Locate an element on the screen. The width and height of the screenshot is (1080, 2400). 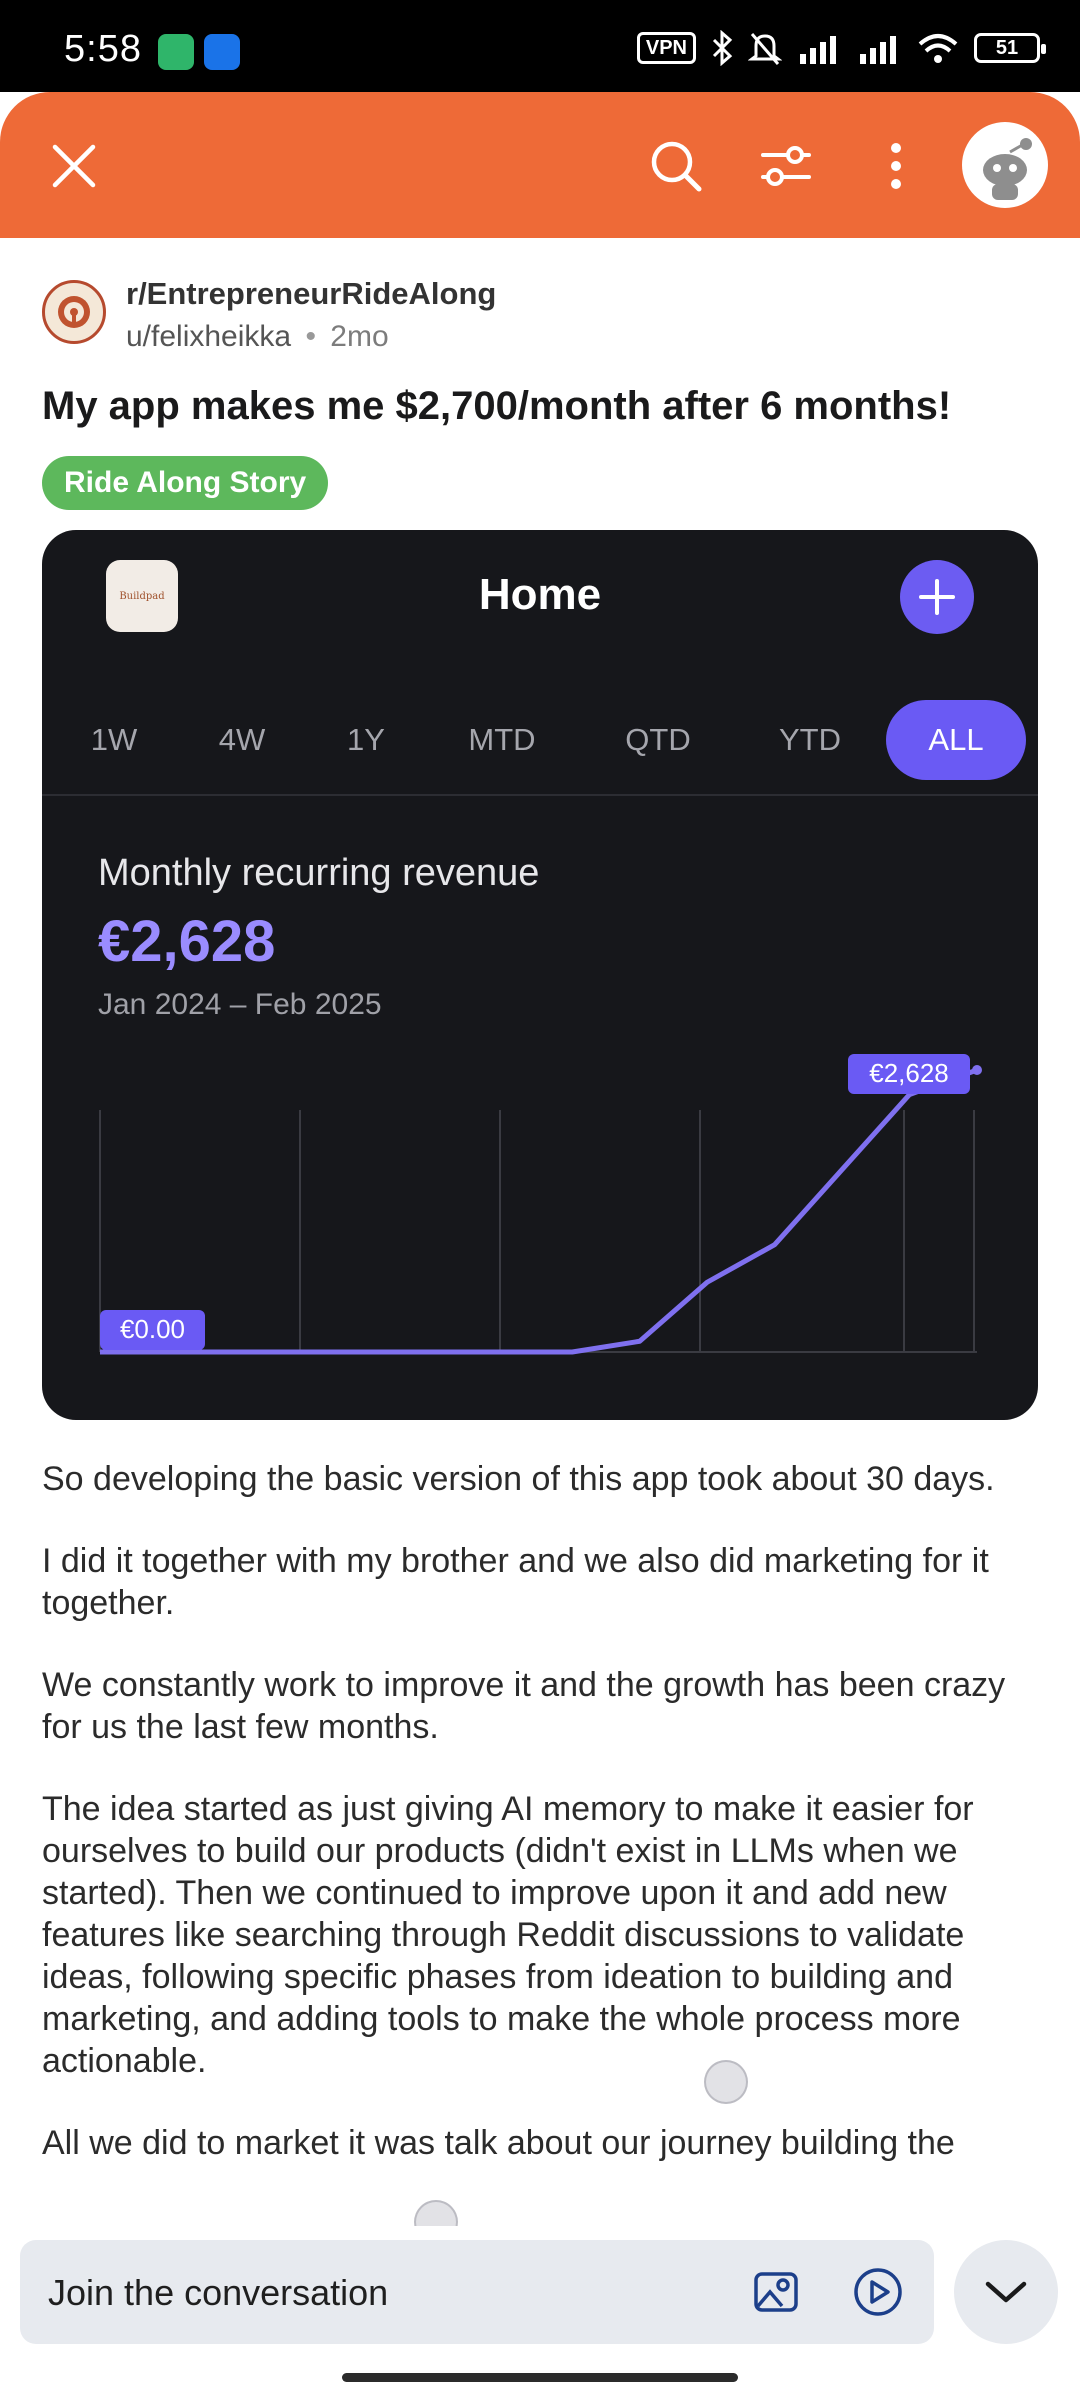
range-tabs: 1W 4W 1Y MTD QTD YTD ALL is located at coordinates (540, 740).